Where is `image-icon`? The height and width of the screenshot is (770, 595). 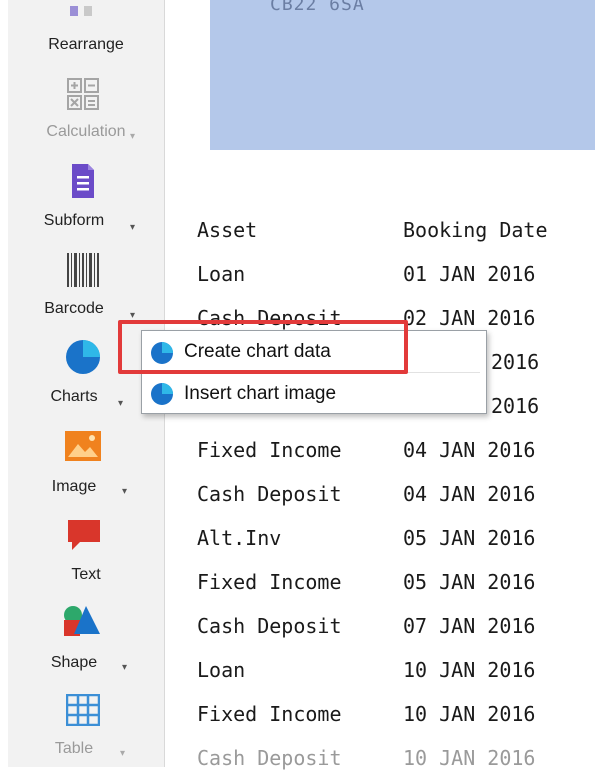 image-icon is located at coordinates (83, 446).